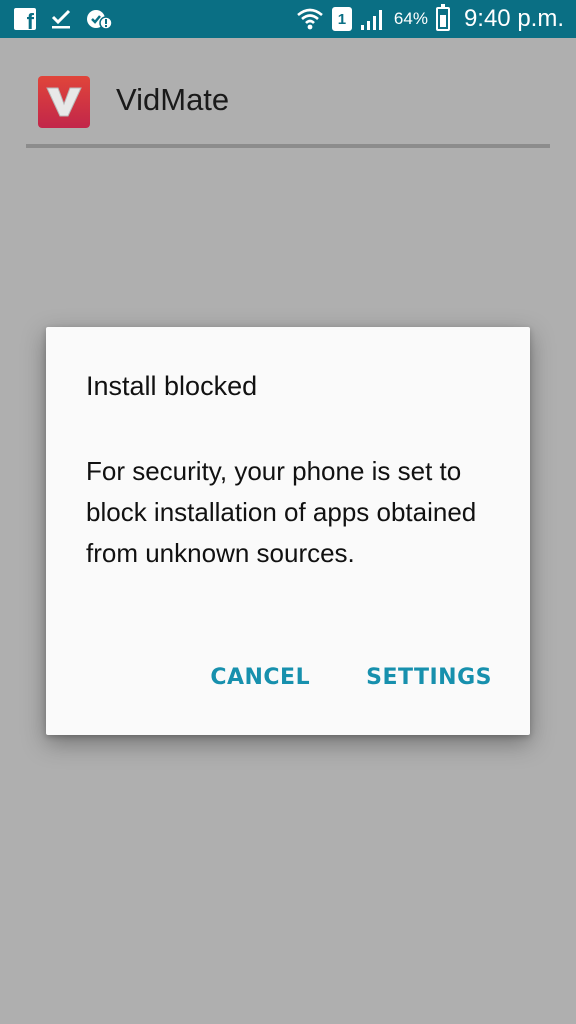 The width and height of the screenshot is (576, 1024). What do you see at coordinates (61, 19) in the screenshot?
I see `check-download-icon` at bounding box center [61, 19].